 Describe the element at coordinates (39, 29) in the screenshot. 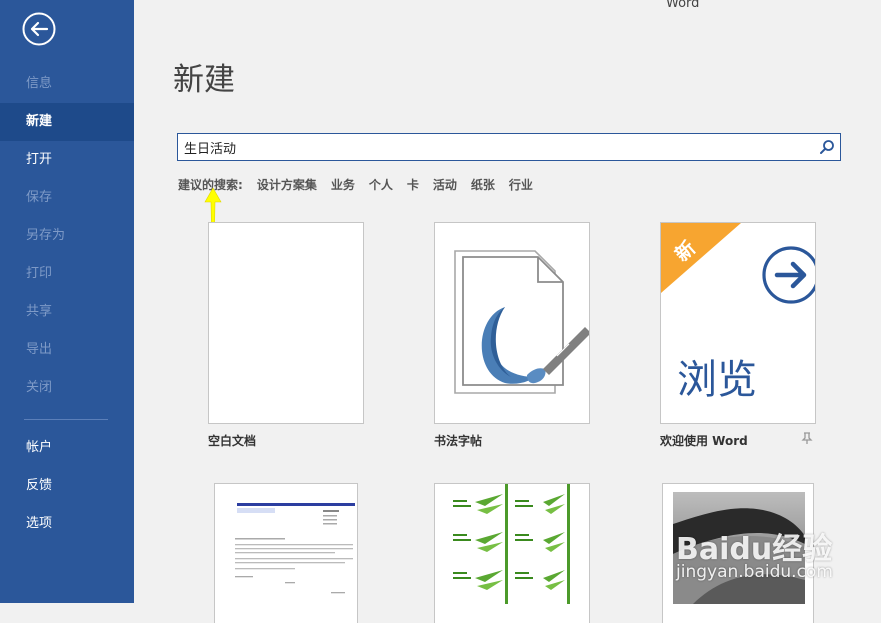

I see `back-arrow-icon` at that location.